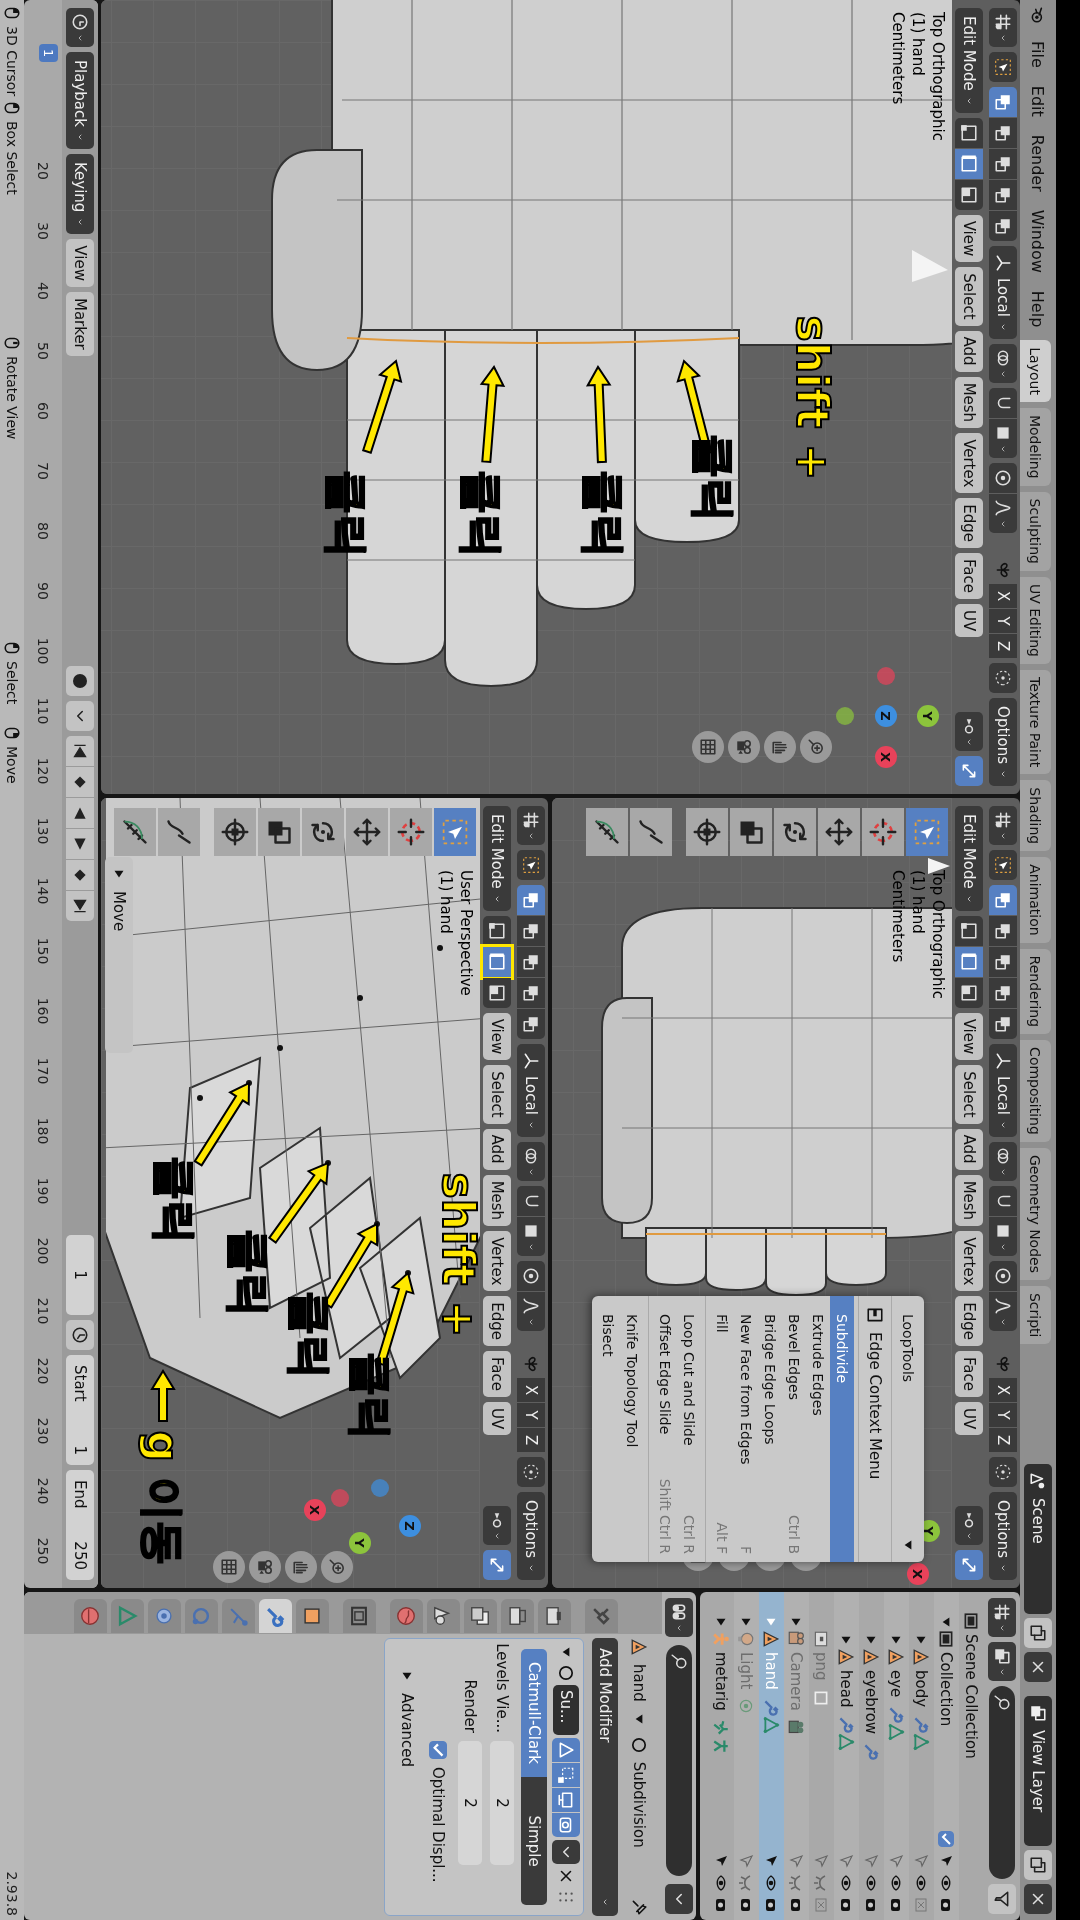 Image resolution: width=1080 pixels, height=1920 pixels. I want to click on scene-field: Scene, so click(1038, 1539).